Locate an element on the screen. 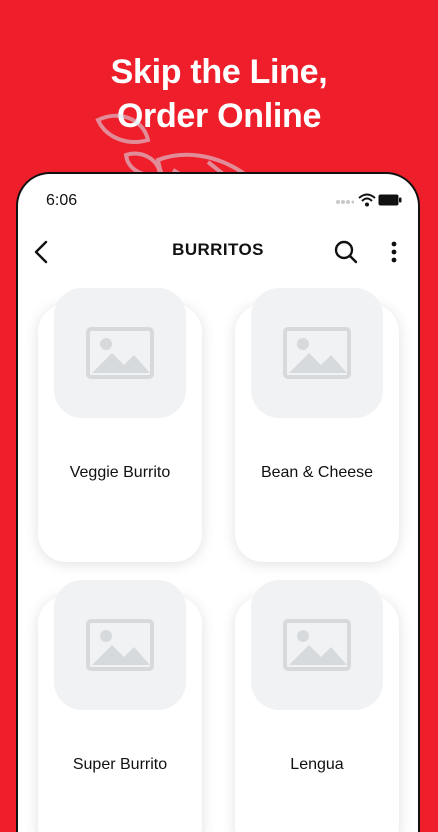 This screenshot has width=438, height=832. status-bar: 6:06 is located at coordinates (218, 200).